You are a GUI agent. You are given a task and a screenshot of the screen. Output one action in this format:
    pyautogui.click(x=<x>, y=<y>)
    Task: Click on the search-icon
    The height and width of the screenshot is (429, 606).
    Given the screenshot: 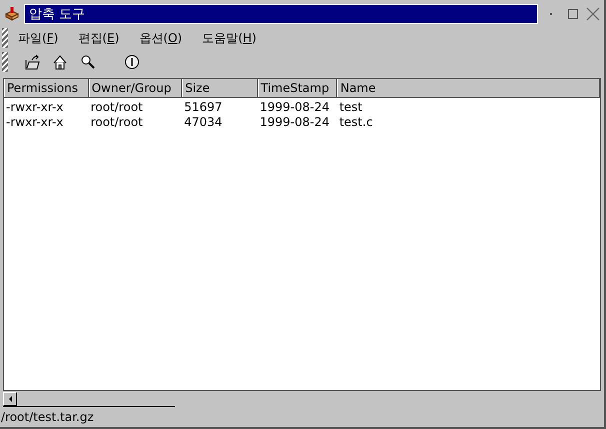 What is the action you would take?
    pyautogui.click(x=88, y=62)
    